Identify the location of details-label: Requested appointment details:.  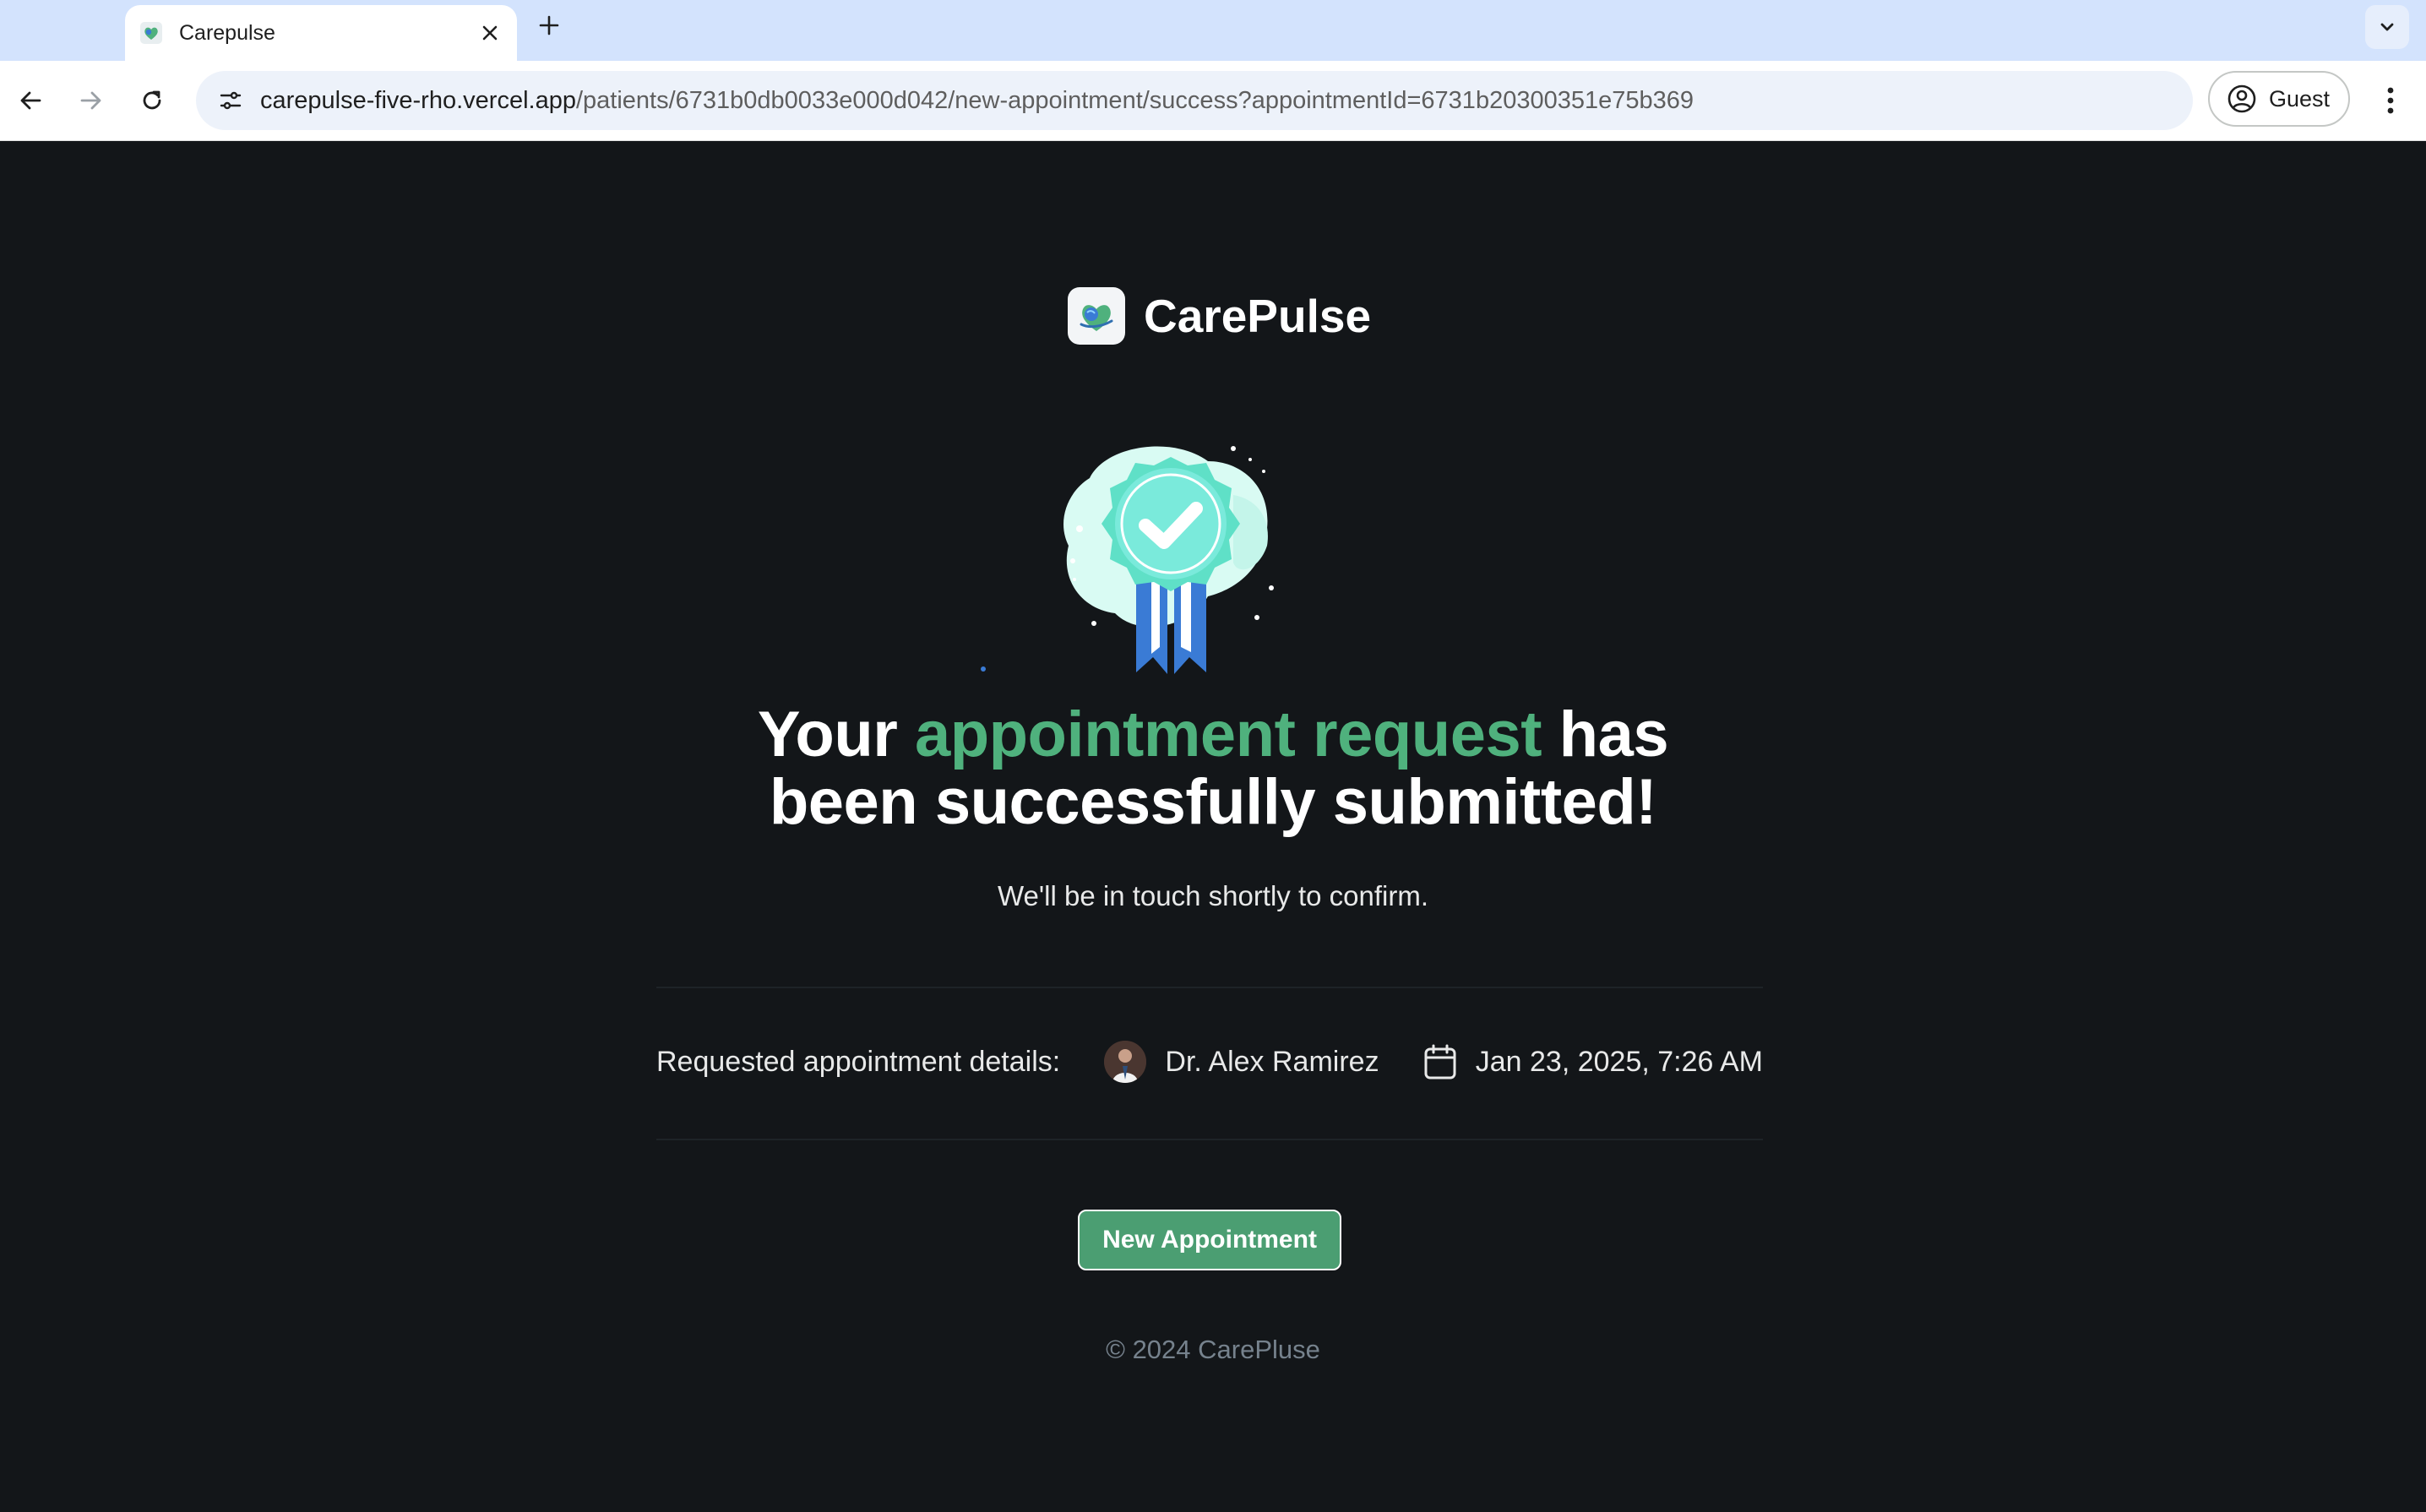
(858, 1061).